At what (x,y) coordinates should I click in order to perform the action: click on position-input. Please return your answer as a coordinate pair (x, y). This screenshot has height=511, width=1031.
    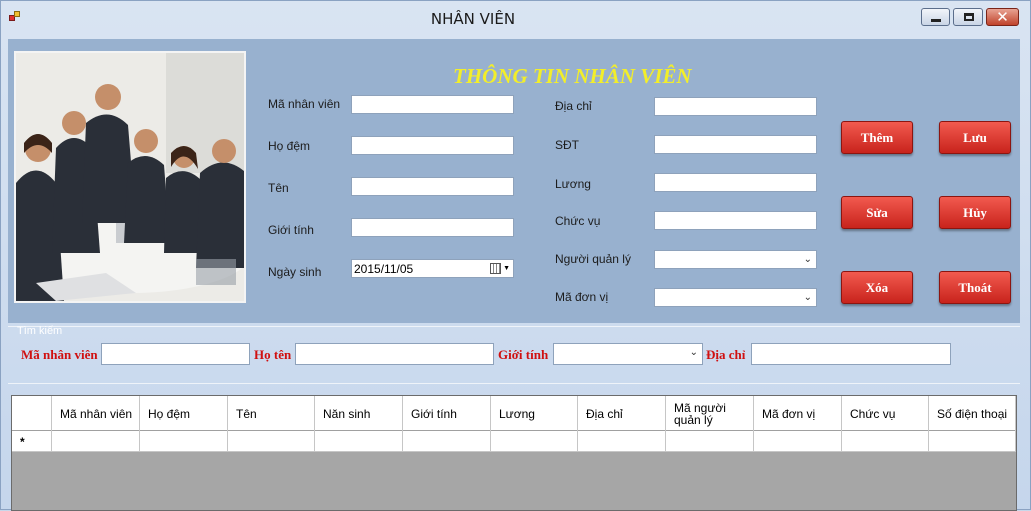
    Looking at the image, I should click on (735, 220).